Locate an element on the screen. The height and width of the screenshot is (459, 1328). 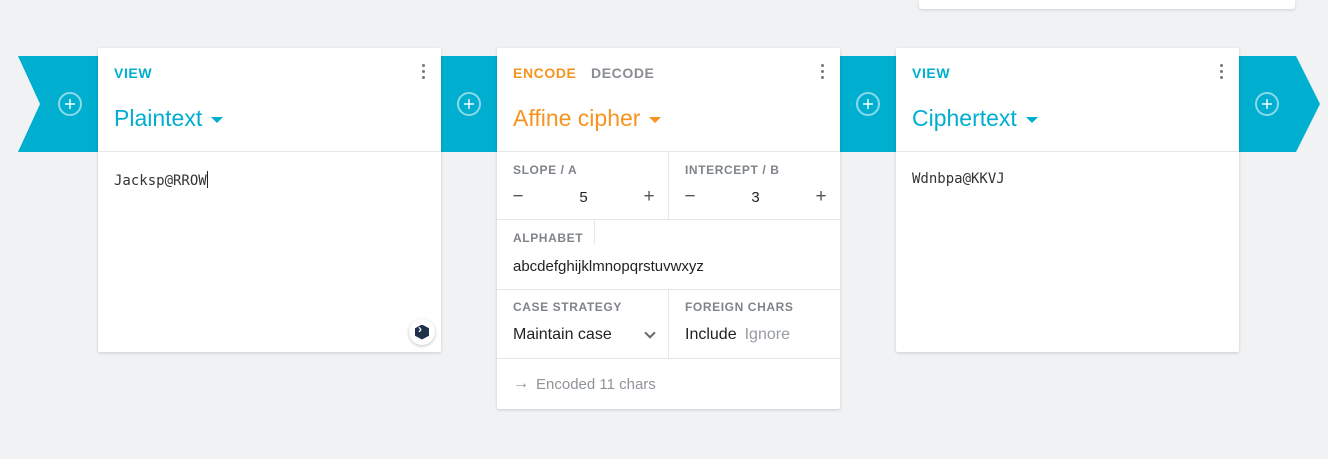
intercept-value: 3 is located at coordinates (755, 197).